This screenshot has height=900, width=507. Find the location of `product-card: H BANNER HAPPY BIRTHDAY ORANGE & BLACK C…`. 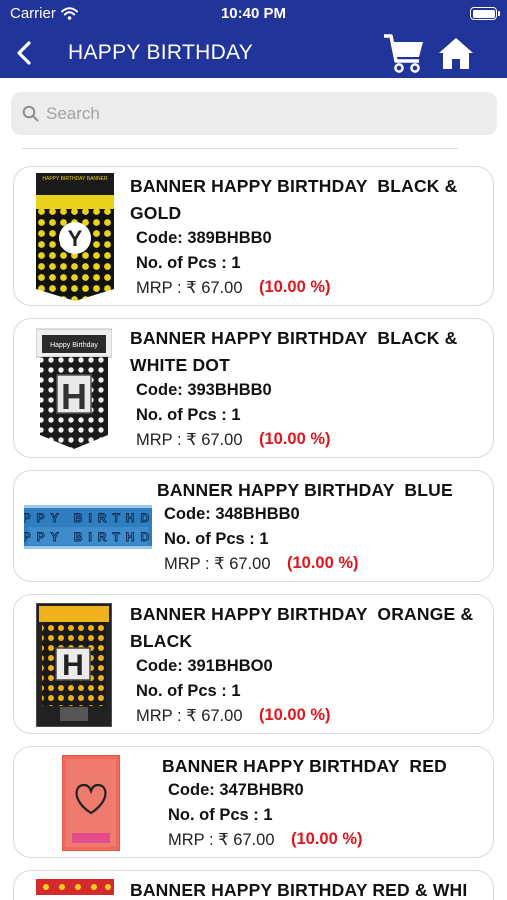

product-card: H BANNER HAPPY BIRTHDAY ORANGE & BLACK C… is located at coordinates (253, 664).